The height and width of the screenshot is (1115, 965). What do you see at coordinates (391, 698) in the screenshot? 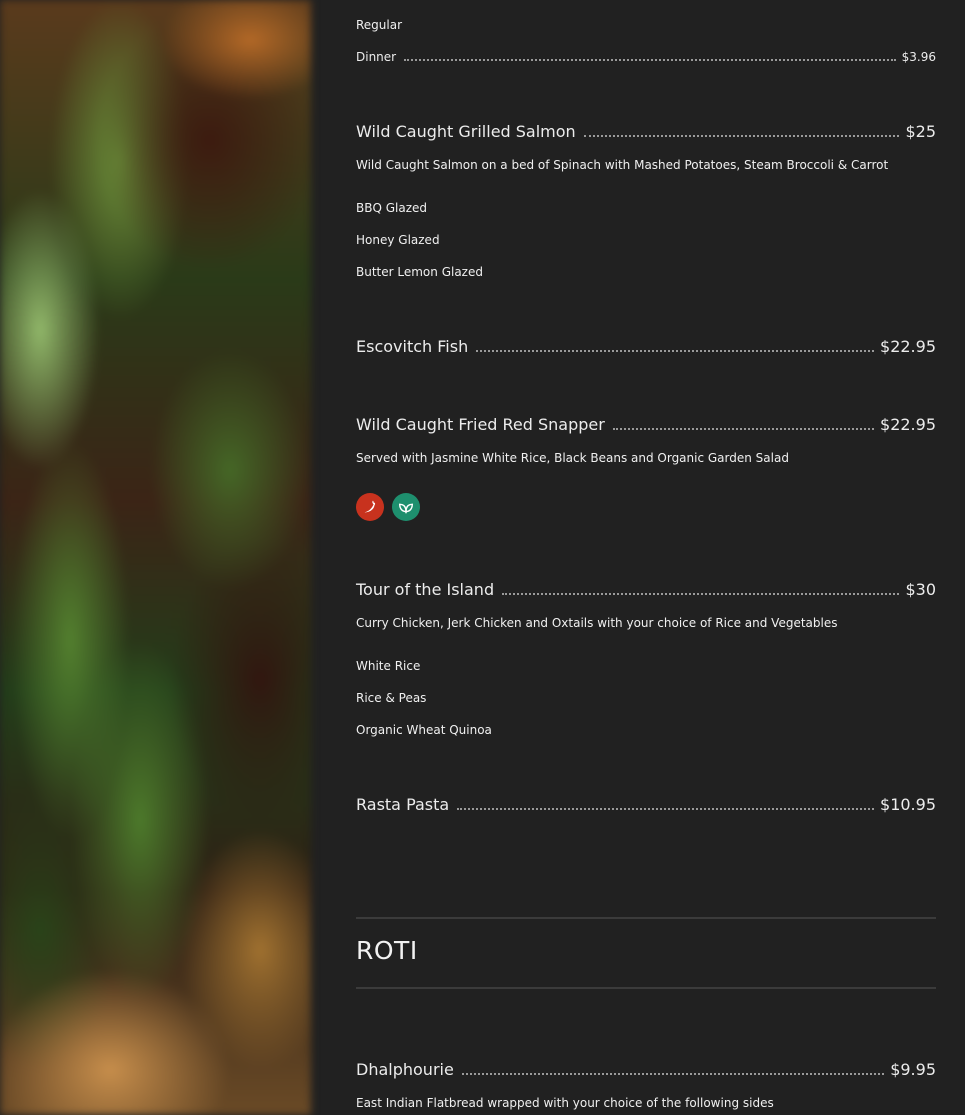
I see `option-rice-and-peas: Rice & Peas` at bounding box center [391, 698].